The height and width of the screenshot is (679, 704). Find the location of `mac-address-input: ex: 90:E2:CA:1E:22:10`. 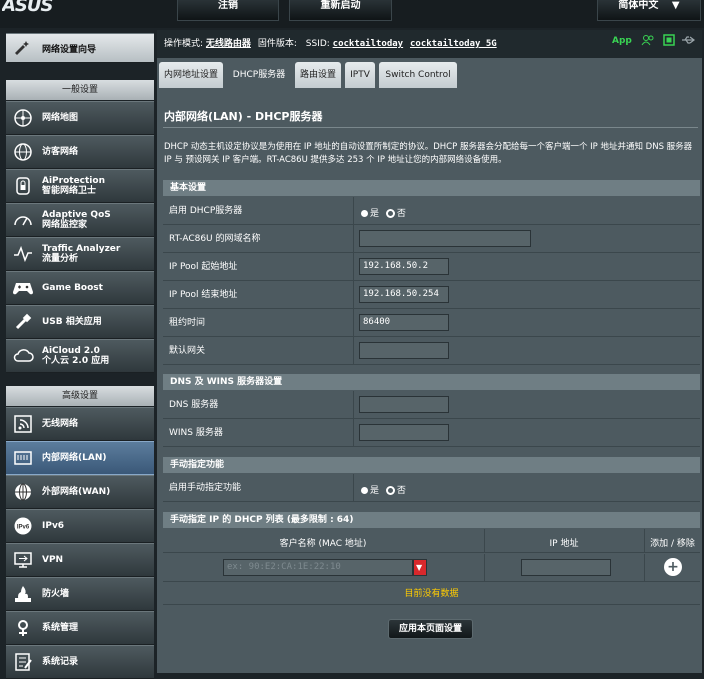

mac-address-input: ex: 90:E2:CA:1E:22:10 is located at coordinates (318, 567).